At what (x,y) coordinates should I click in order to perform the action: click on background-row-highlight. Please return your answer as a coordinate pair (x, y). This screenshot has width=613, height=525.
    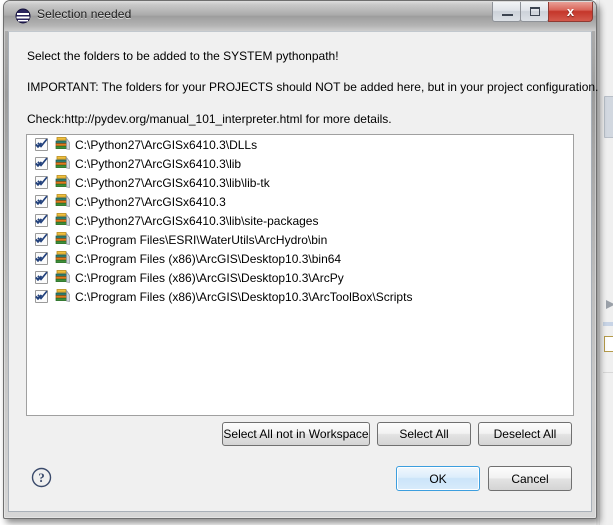
    Looking at the image, I should click on (608, 324).